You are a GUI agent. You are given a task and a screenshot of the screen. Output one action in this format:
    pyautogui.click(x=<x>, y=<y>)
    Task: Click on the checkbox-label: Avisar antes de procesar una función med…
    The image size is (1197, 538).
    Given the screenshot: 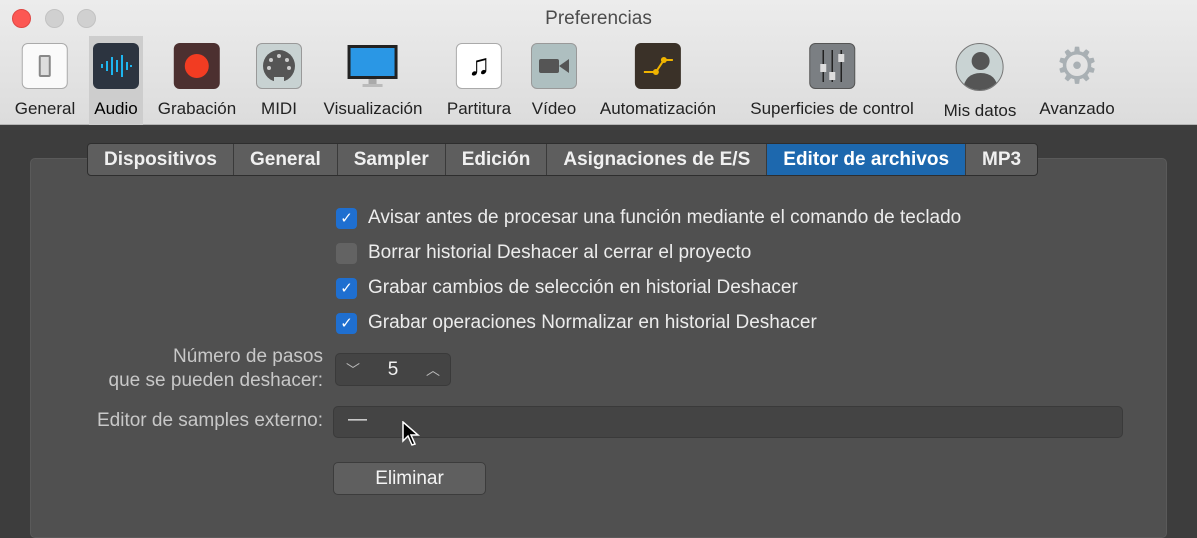 What is the action you would take?
    pyautogui.click(x=665, y=217)
    